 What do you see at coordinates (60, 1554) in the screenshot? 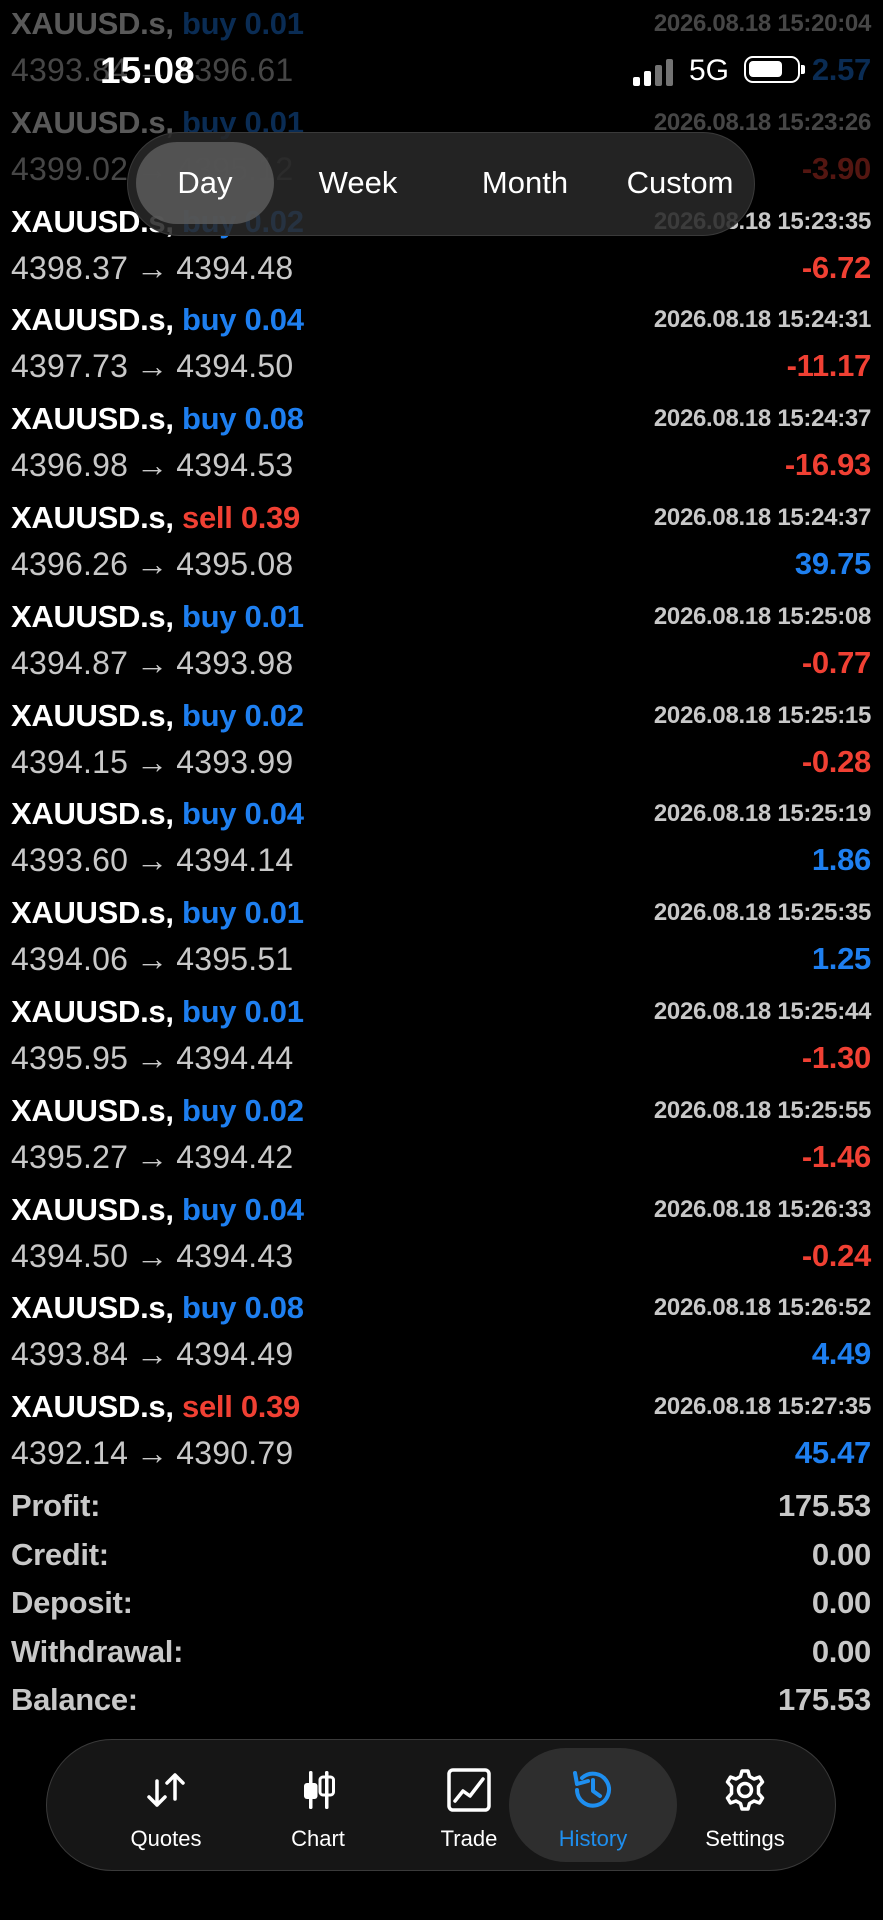
I see `summary-label: Credit:` at bounding box center [60, 1554].